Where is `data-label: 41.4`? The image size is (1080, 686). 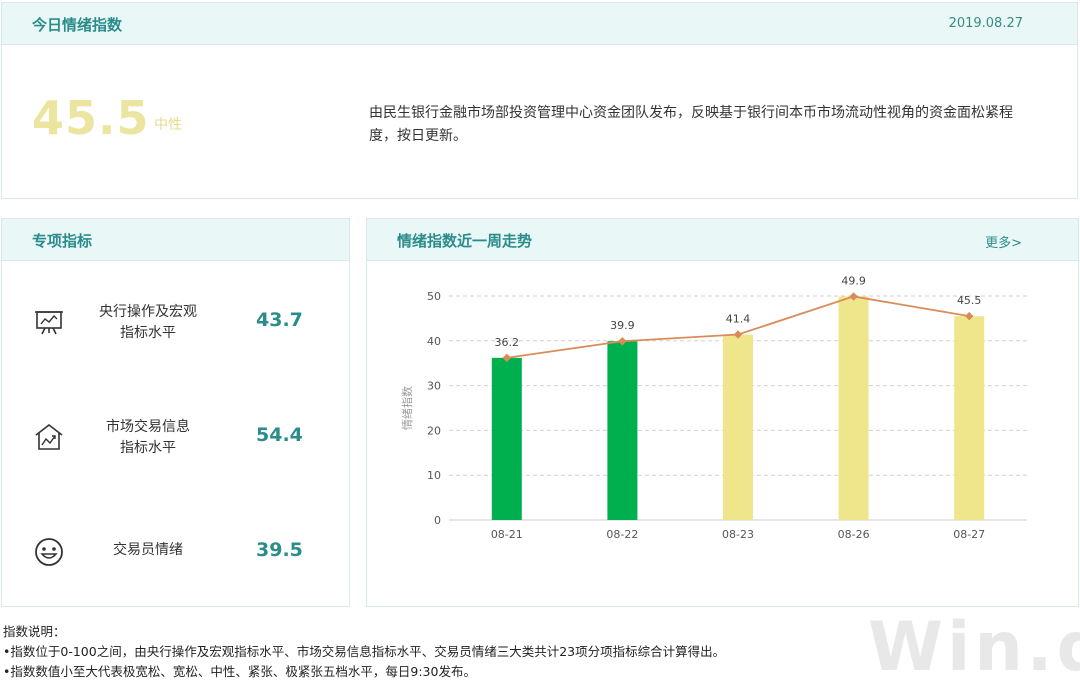
data-label: 41.4 is located at coordinates (738, 319).